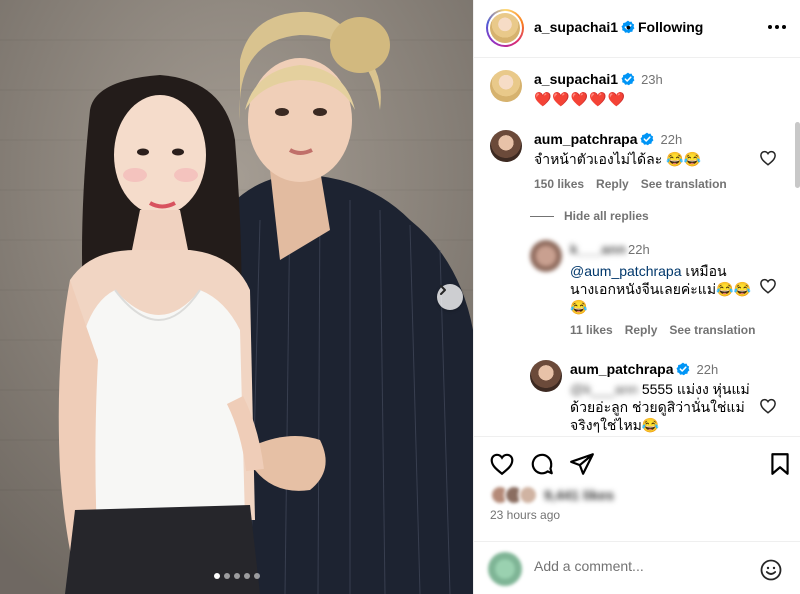 The height and width of the screenshot is (594, 800). I want to click on next-photo-button, so click(450, 297).